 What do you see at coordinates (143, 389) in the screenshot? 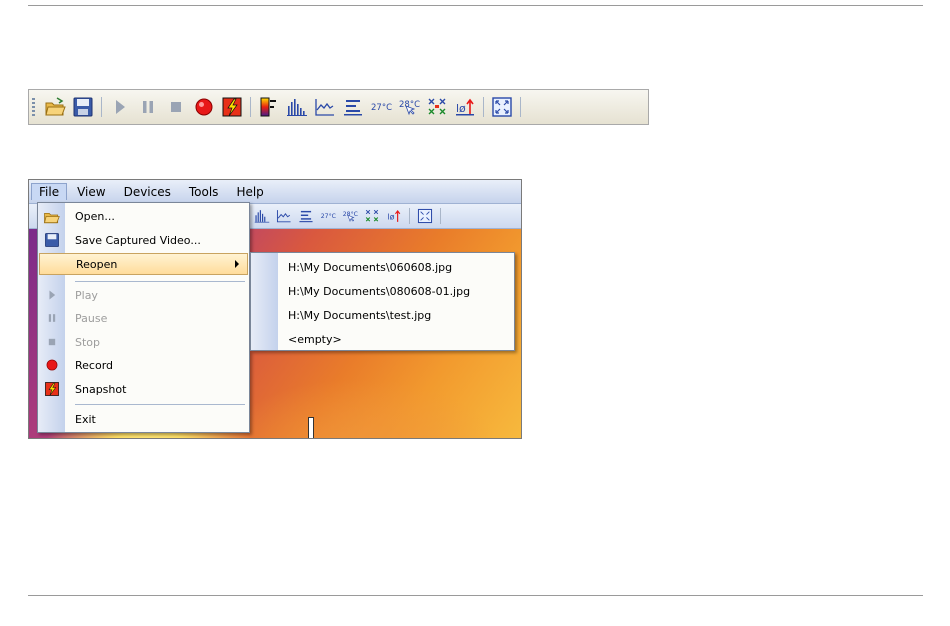
I see `menu-item-snapshot: Snapshot` at bounding box center [143, 389].